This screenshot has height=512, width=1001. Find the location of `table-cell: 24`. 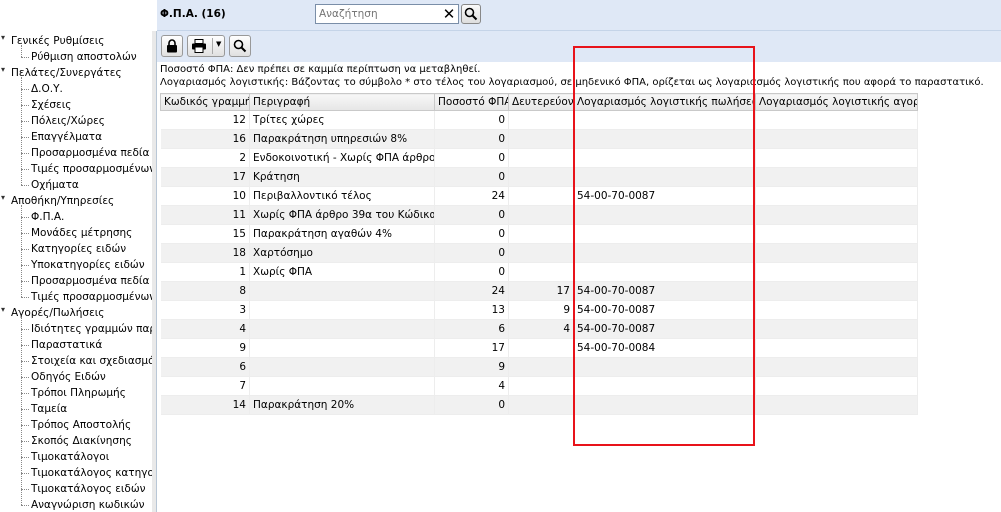

table-cell: 24 is located at coordinates (471, 291).